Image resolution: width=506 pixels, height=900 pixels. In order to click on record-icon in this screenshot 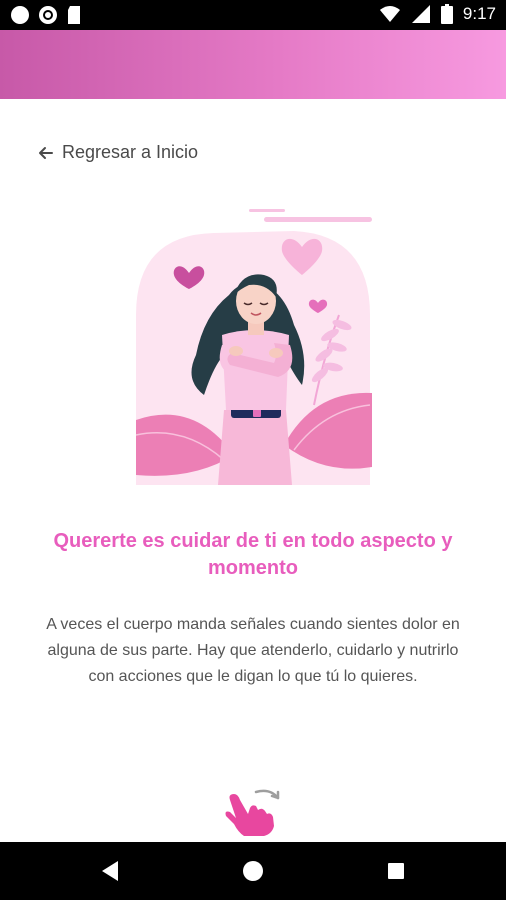, I will do `click(48, 15)`.